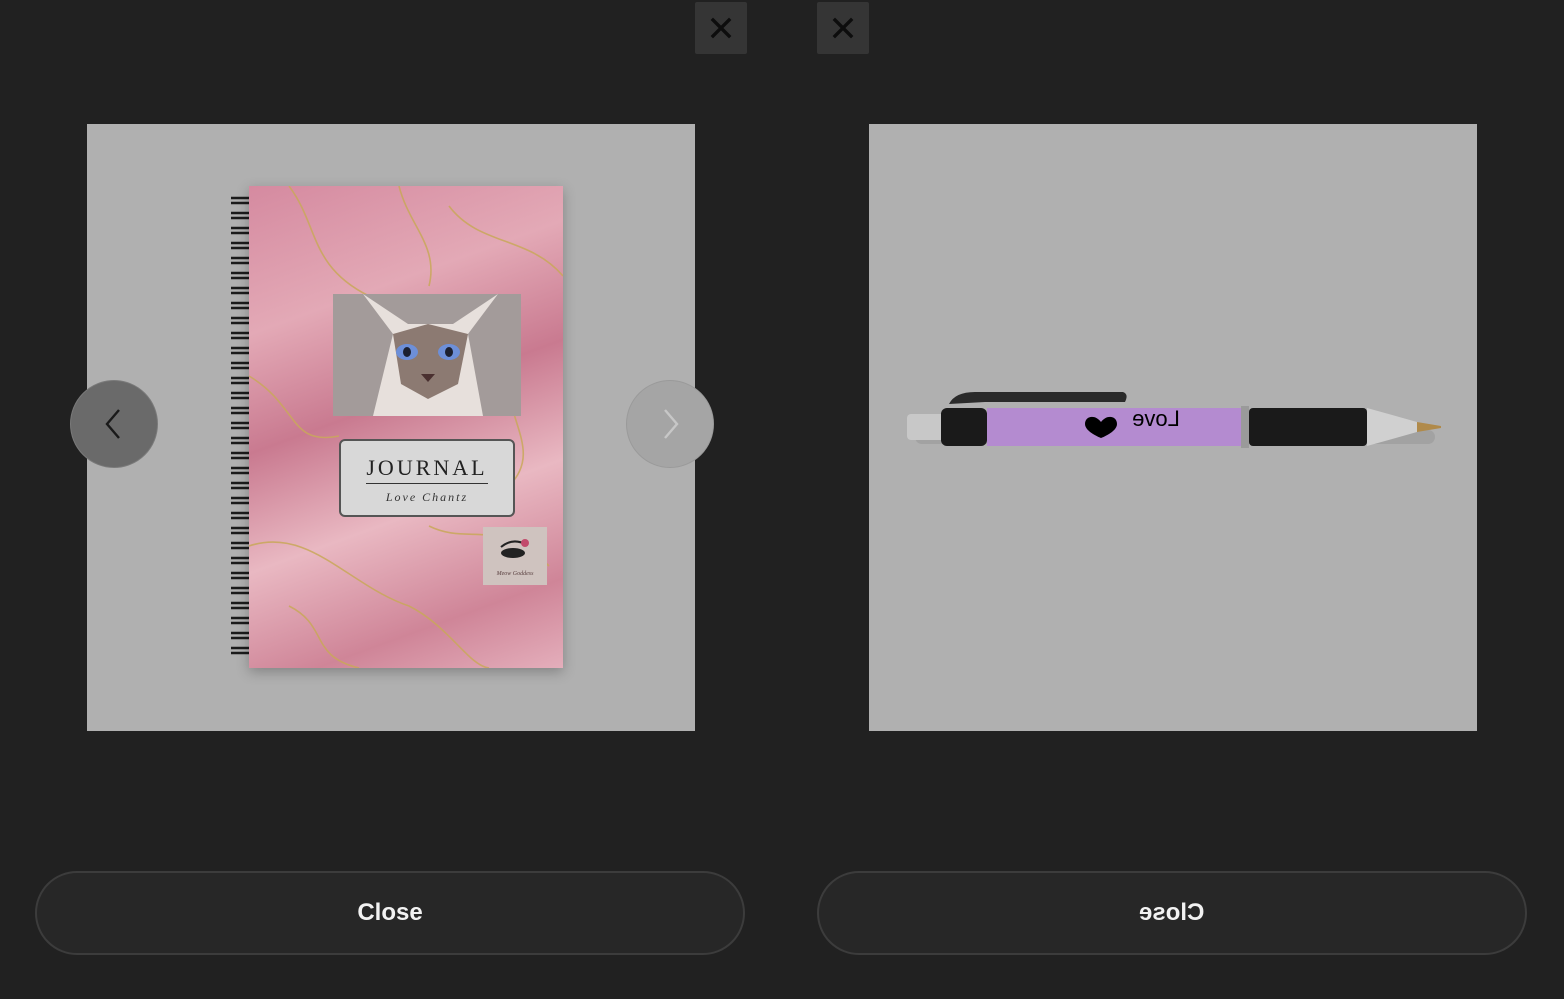 The height and width of the screenshot is (999, 1564). I want to click on next-button, so click(670, 424).